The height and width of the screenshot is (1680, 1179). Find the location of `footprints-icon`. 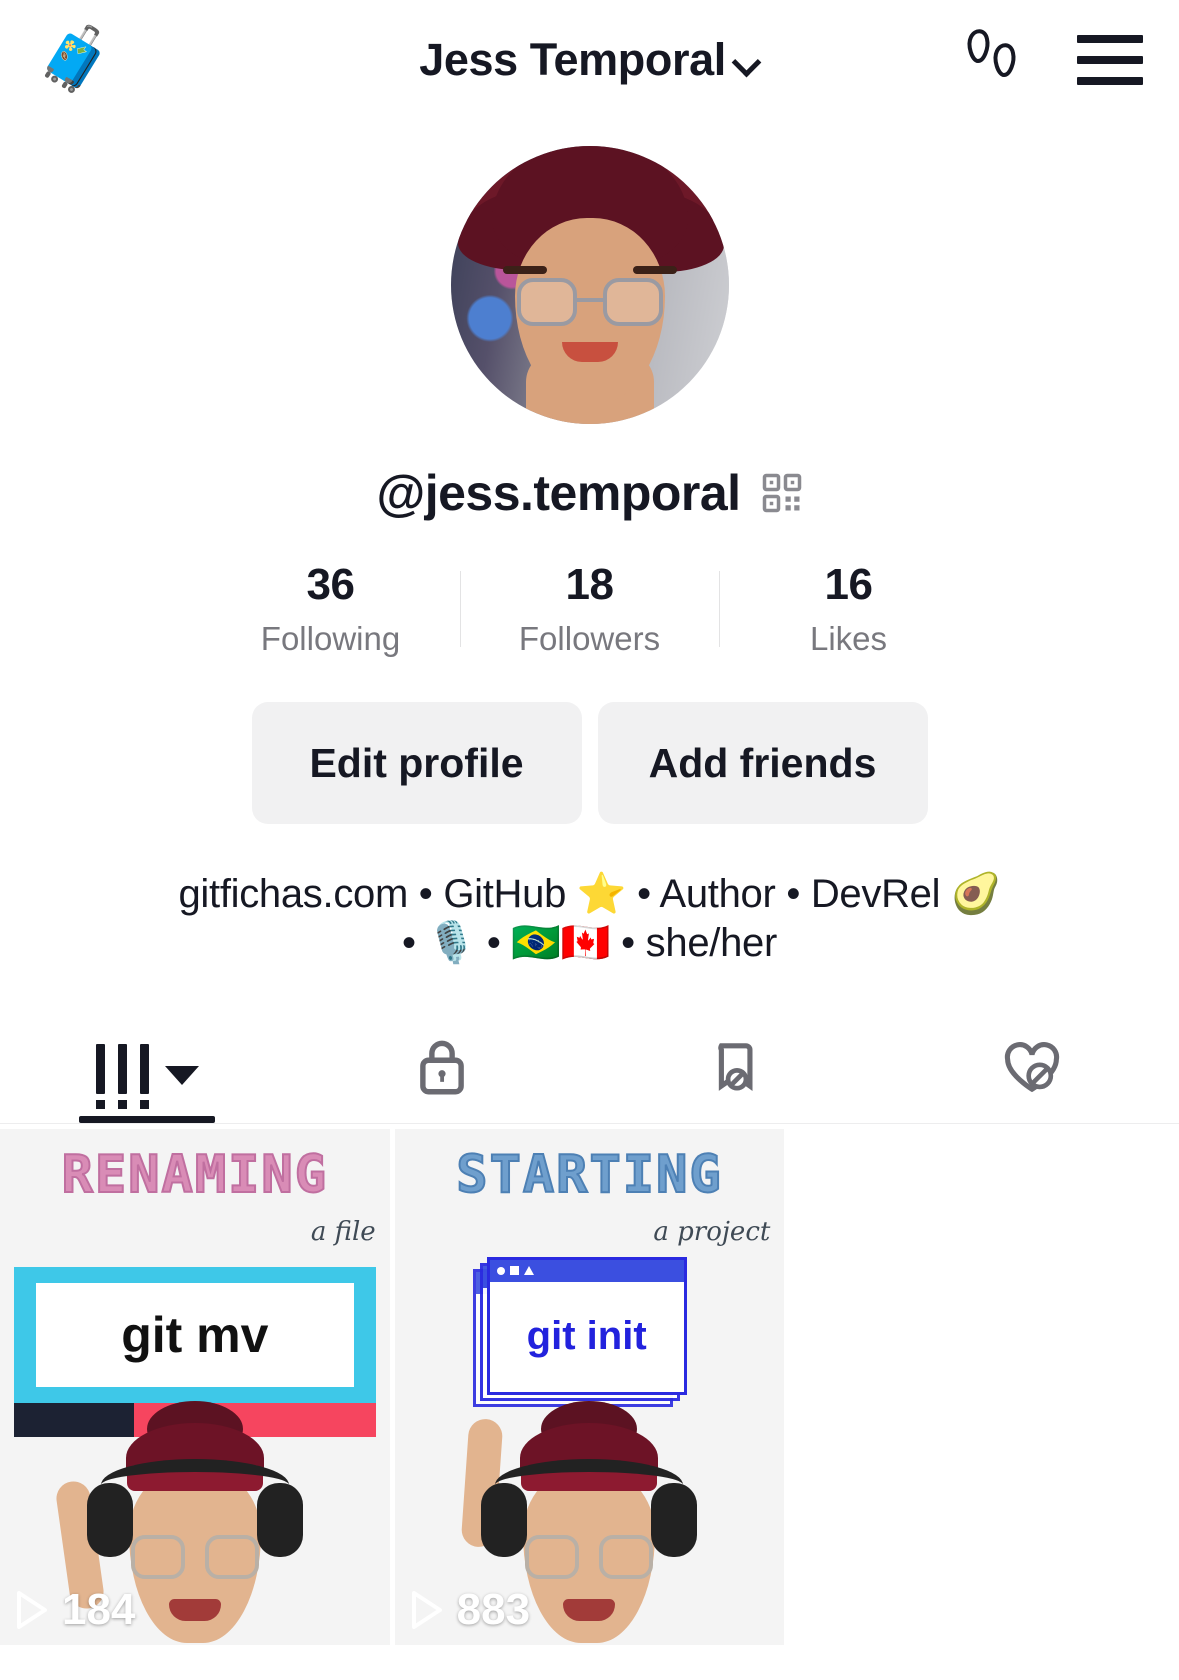

footprints-icon is located at coordinates (995, 60).